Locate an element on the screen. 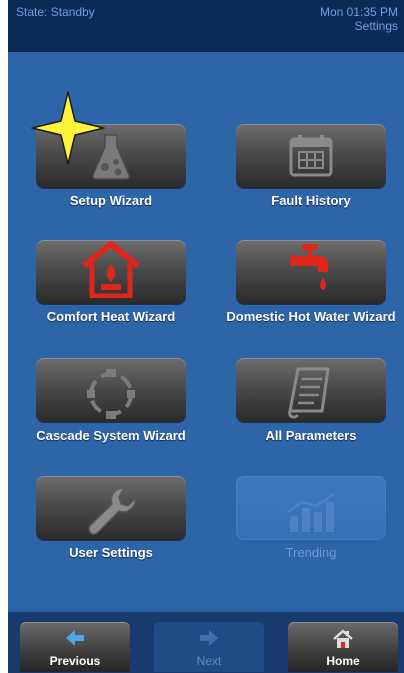 This screenshot has height=673, width=404. user-settings-button is located at coordinates (111, 508).